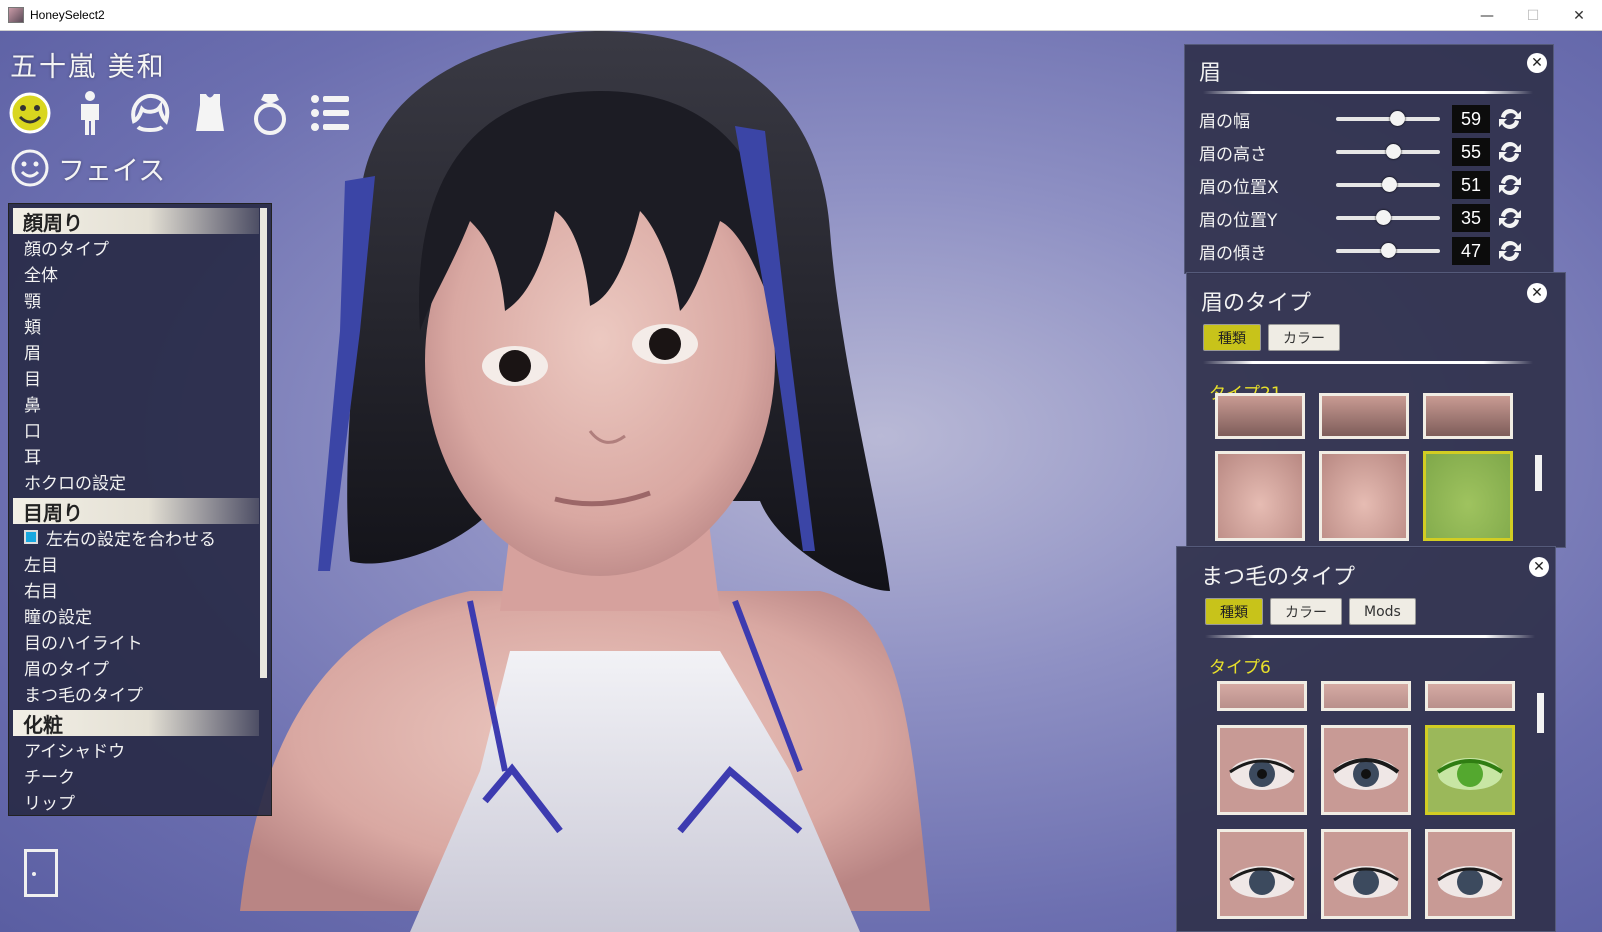 The width and height of the screenshot is (1602, 932). What do you see at coordinates (1471, 218) in the screenshot?
I see `slider-value-input: 35` at bounding box center [1471, 218].